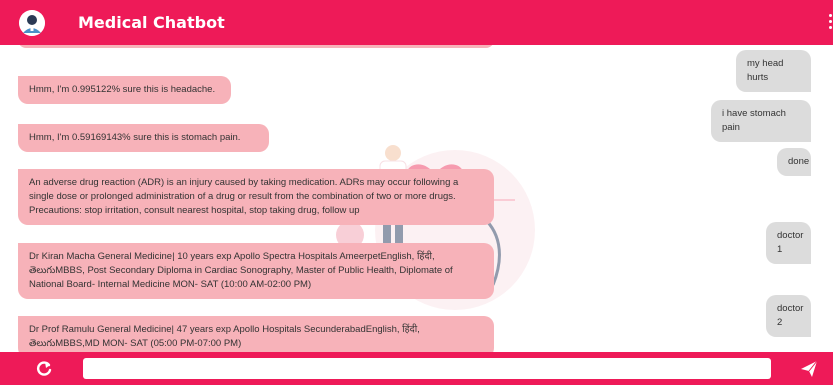  What do you see at coordinates (32, 23) in the screenshot?
I see `doctor-avatar-icon` at bounding box center [32, 23].